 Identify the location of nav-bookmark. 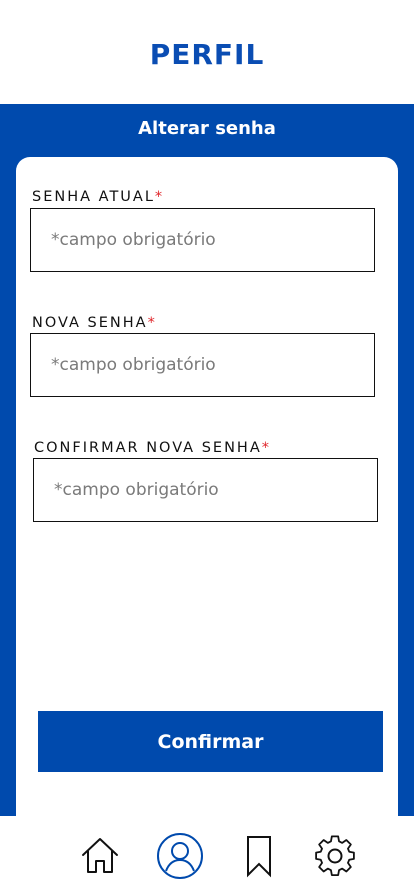
(259, 856).